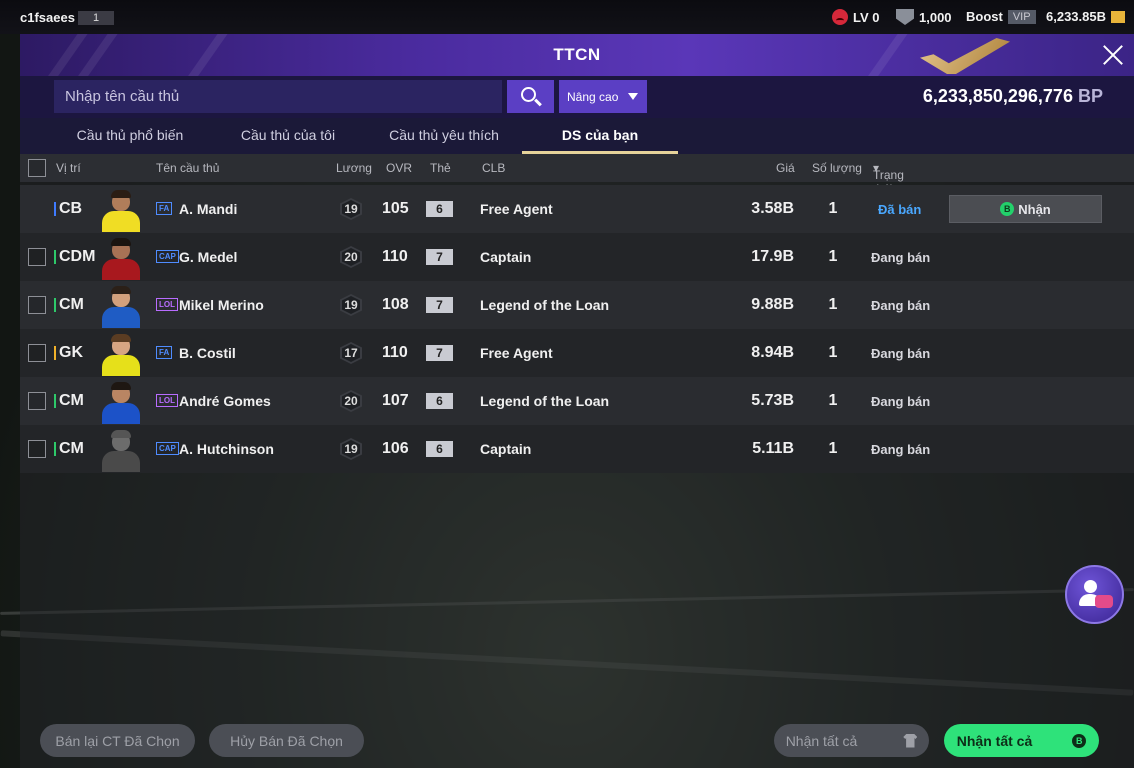 The width and height of the screenshot is (1134, 768). Describe the element at coordinates (772, 256) in the screenshot. I see `player-price: 17.9B` at that location.